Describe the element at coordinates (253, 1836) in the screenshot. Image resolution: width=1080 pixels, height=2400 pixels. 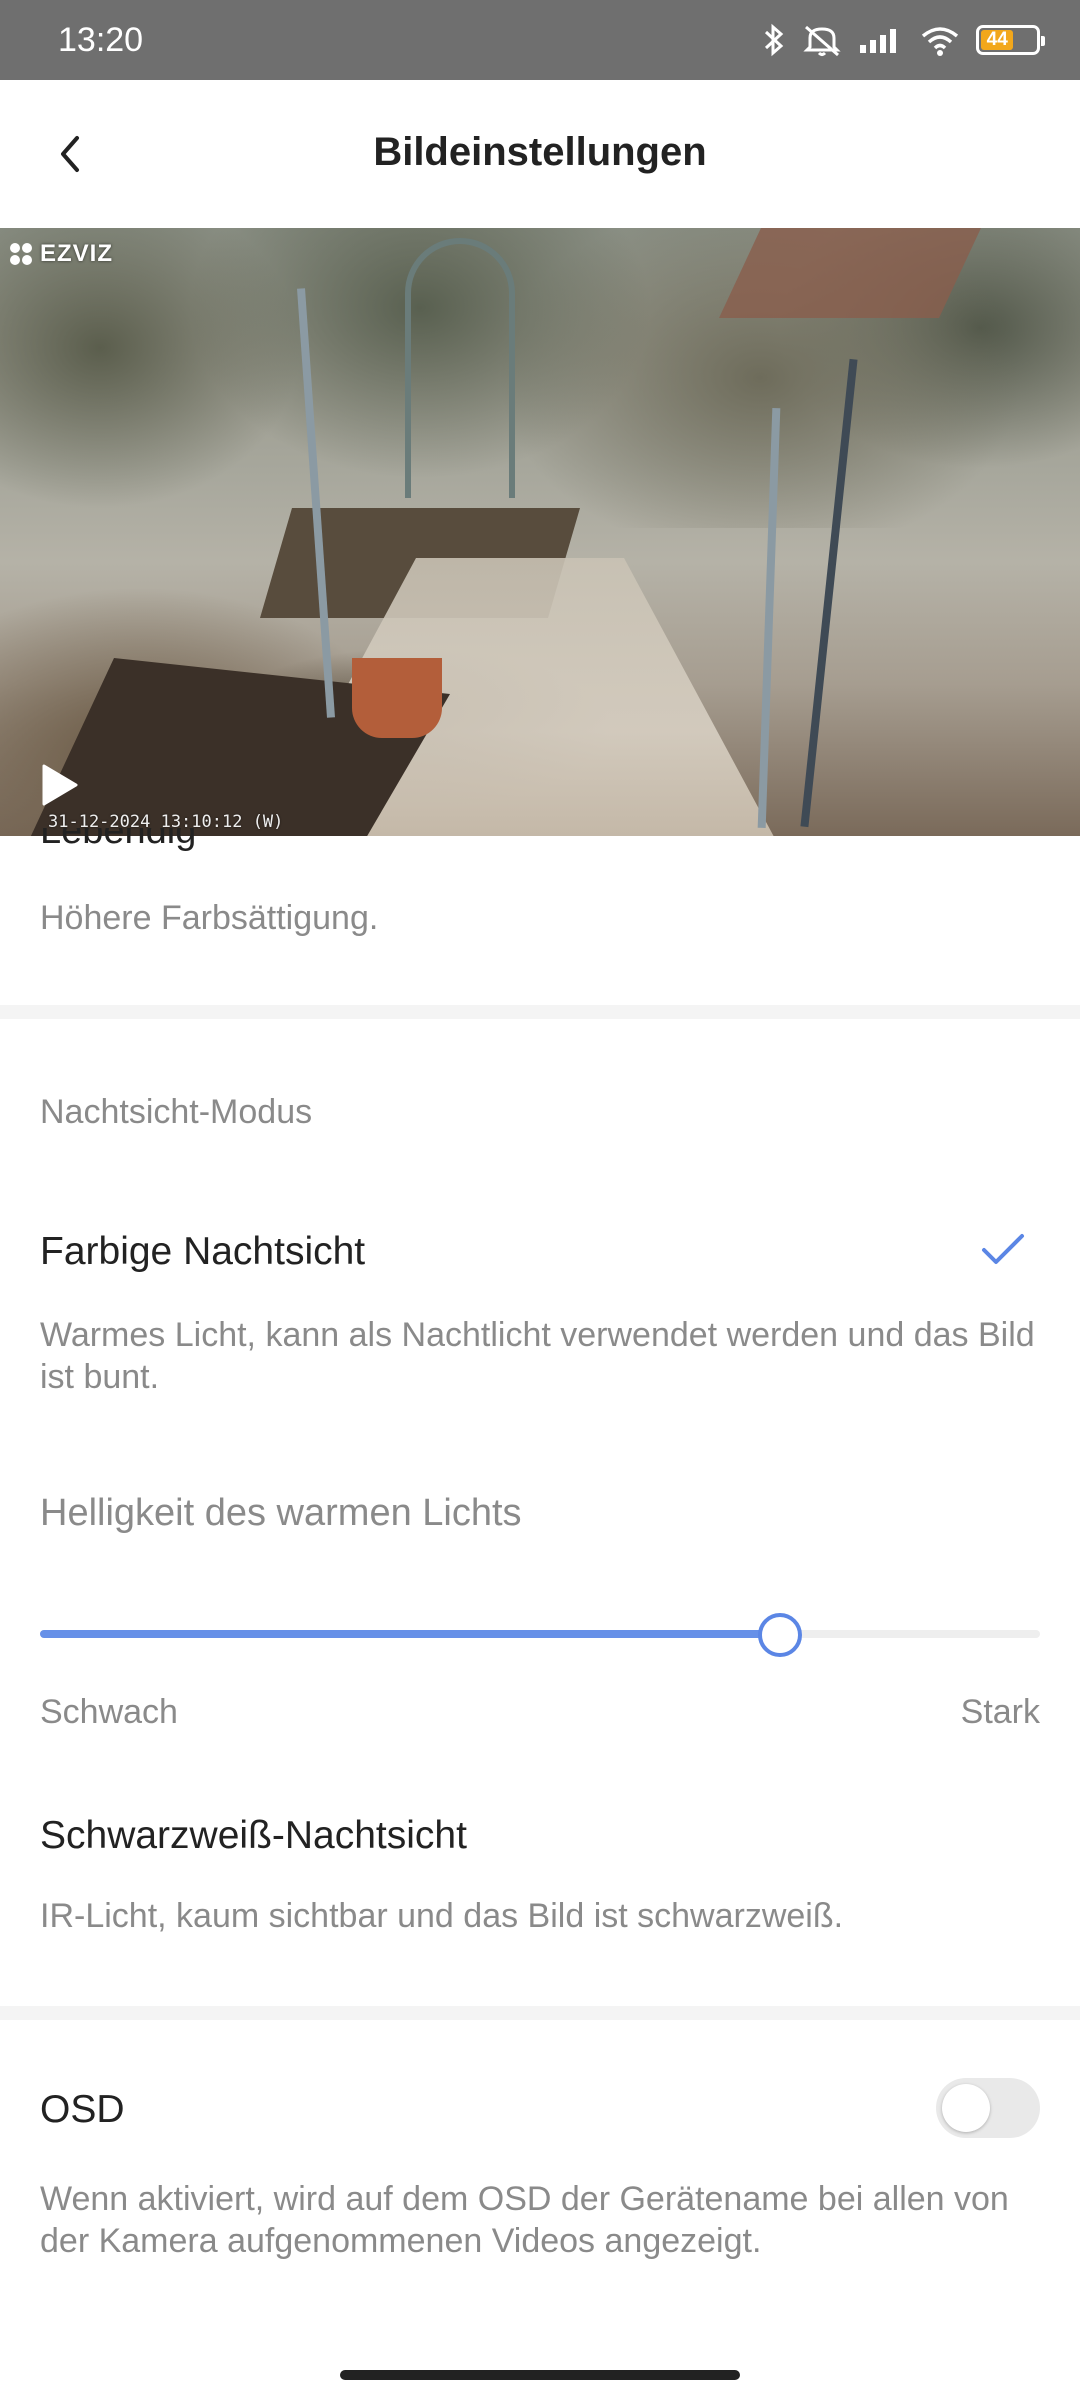
I see `bw-night-vision-option: Schwarzweiß-Nachtsicht` at that location.